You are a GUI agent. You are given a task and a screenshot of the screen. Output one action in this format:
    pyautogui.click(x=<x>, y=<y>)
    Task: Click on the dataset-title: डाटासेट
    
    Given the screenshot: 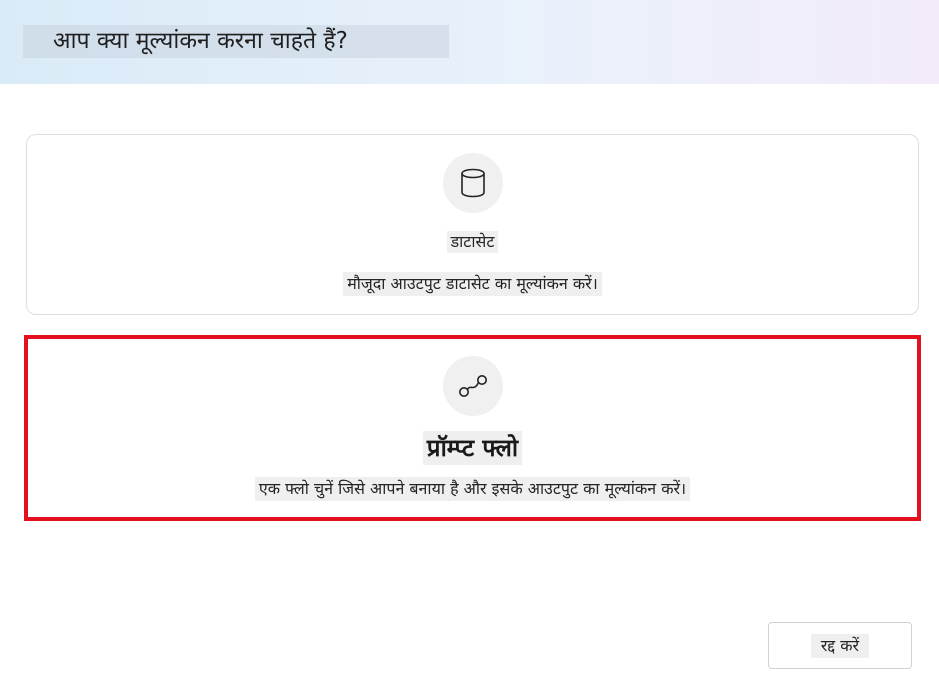 What is the action you would take?
    pyautogui.click(x=472, y=242)
    